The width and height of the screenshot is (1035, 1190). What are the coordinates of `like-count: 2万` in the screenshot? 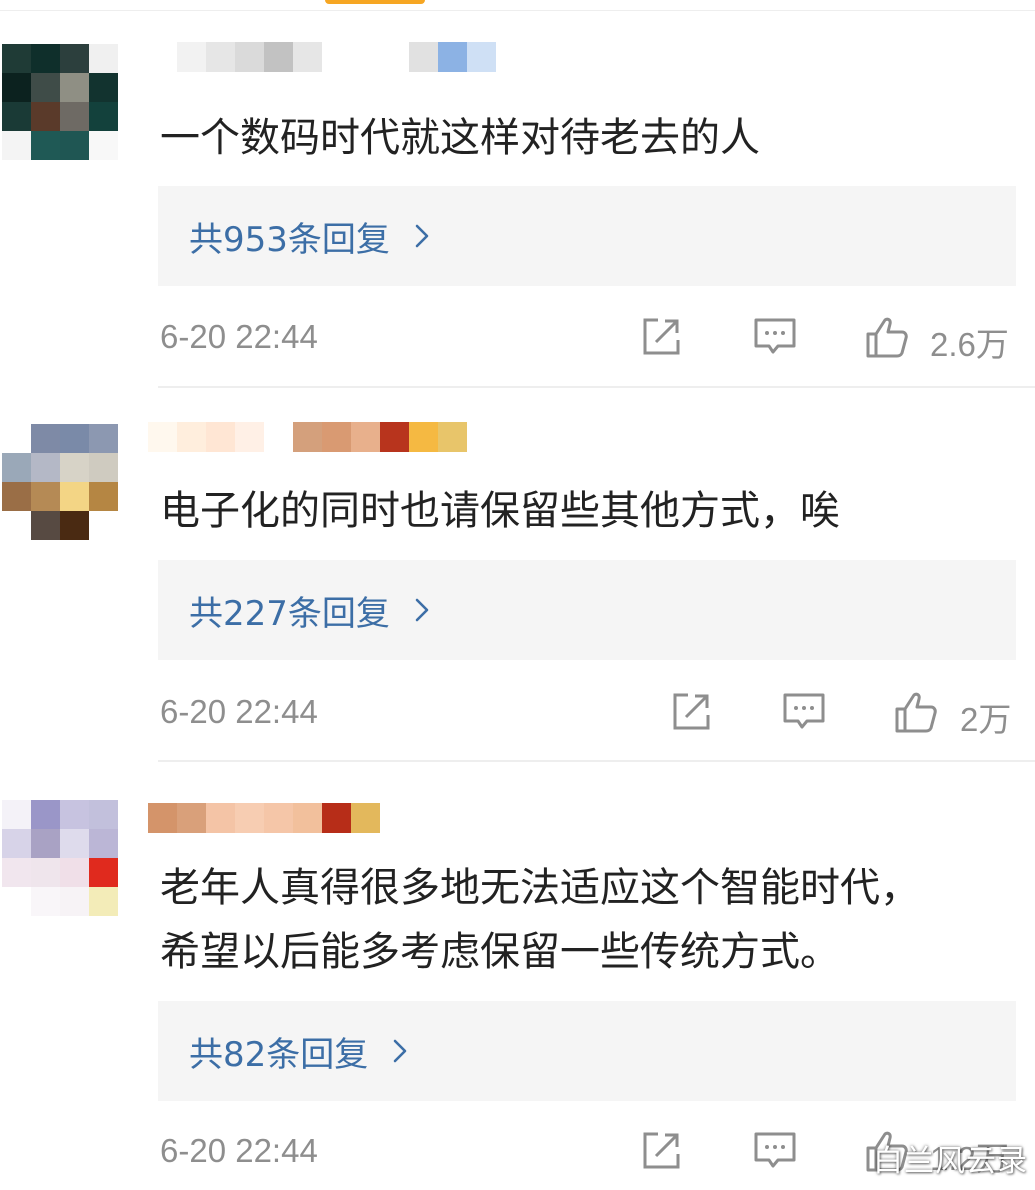 It's located at (986, 719).